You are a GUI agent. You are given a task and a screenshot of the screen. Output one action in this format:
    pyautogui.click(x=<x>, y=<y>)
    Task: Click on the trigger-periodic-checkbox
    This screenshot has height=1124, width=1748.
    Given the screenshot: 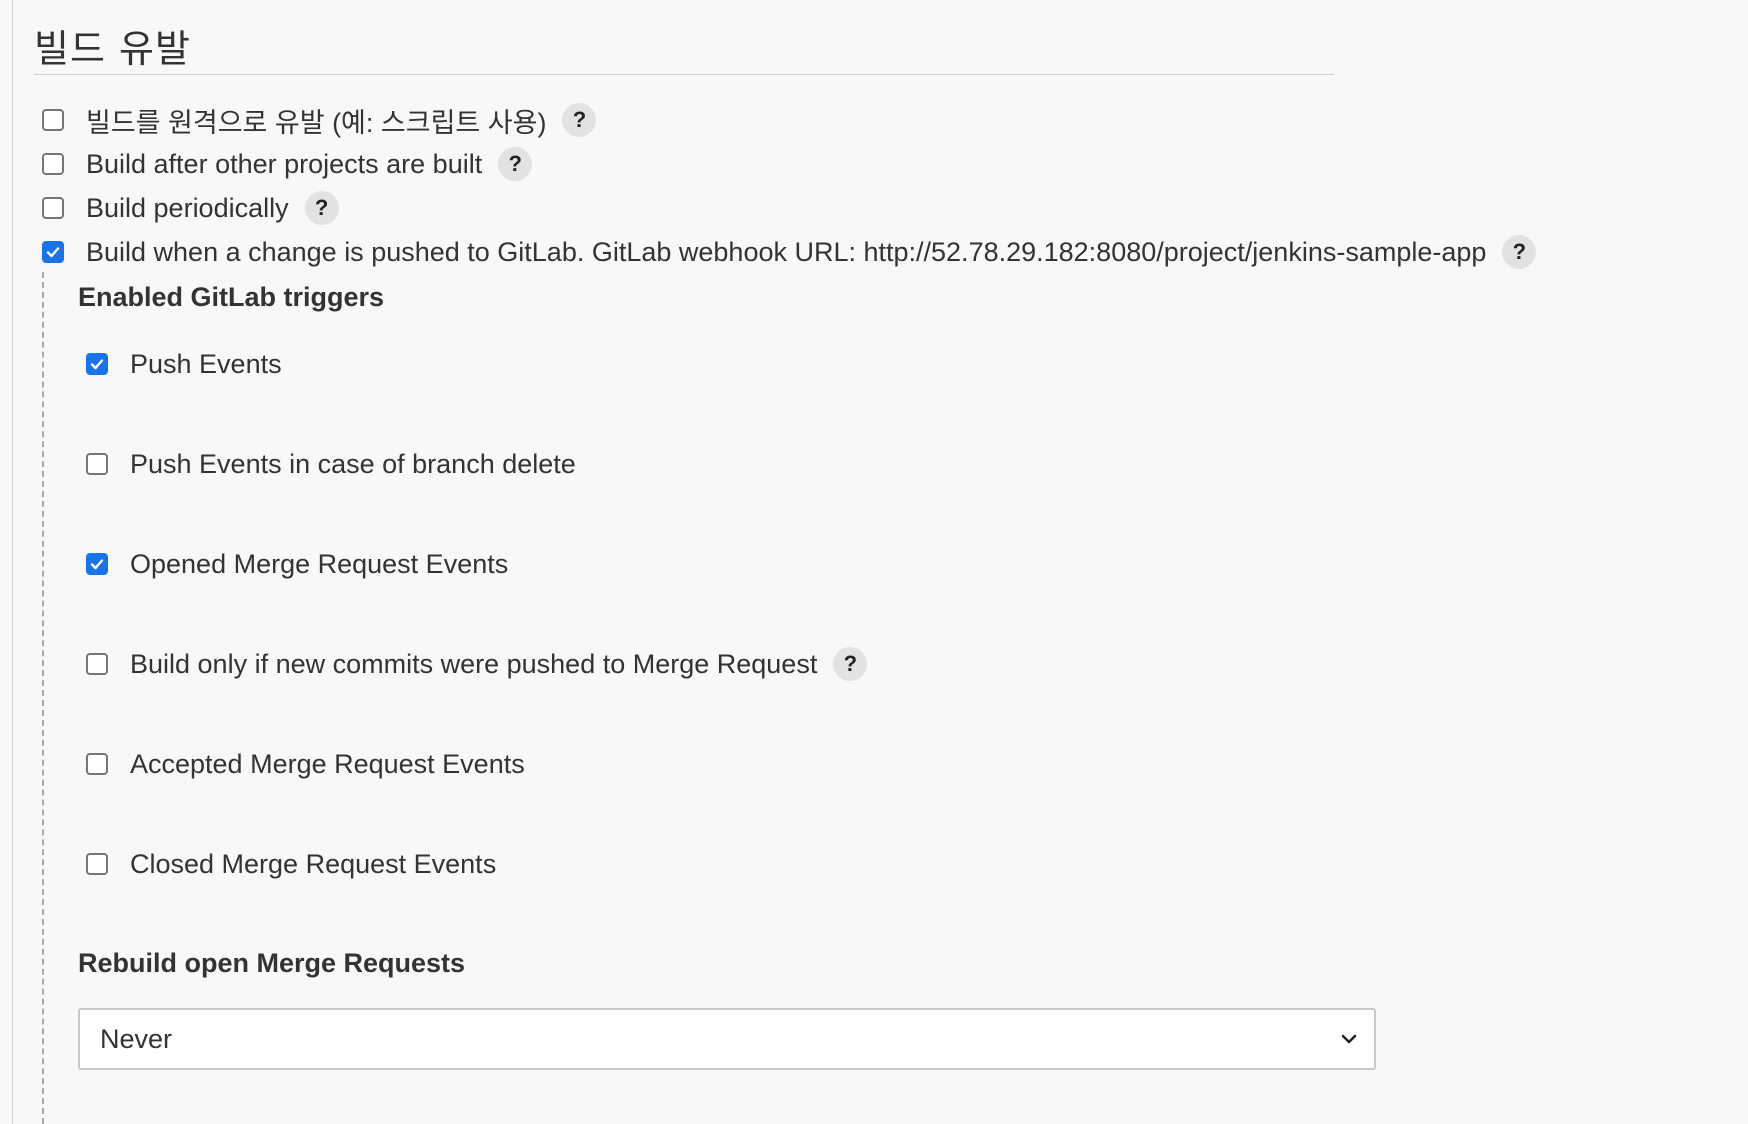 What is the action you would take?
    pyautogui.click(x=53, y=208)
    